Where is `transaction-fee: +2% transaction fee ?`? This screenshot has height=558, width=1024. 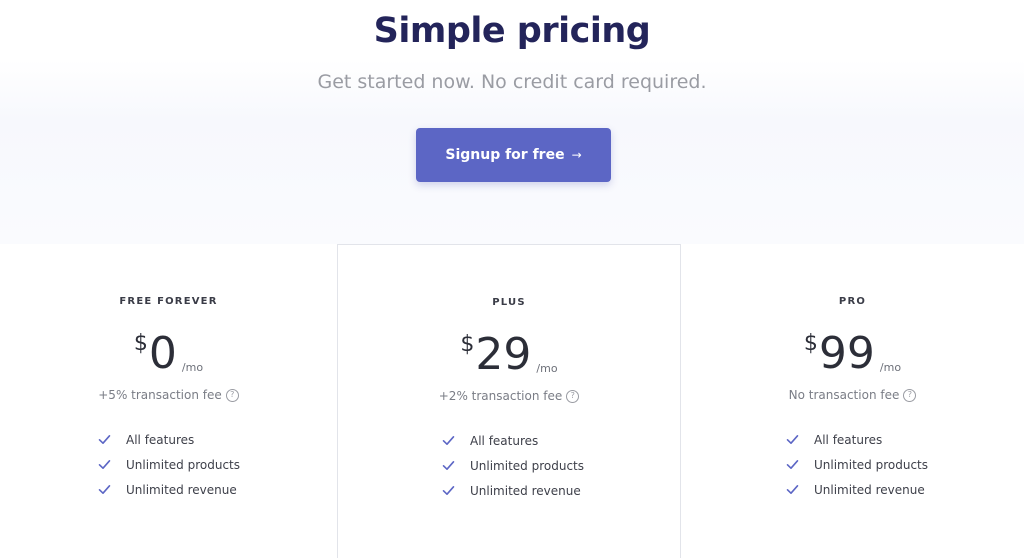
transaction-fee: +2% transaction fee ? is located at coordinates (509, 396).